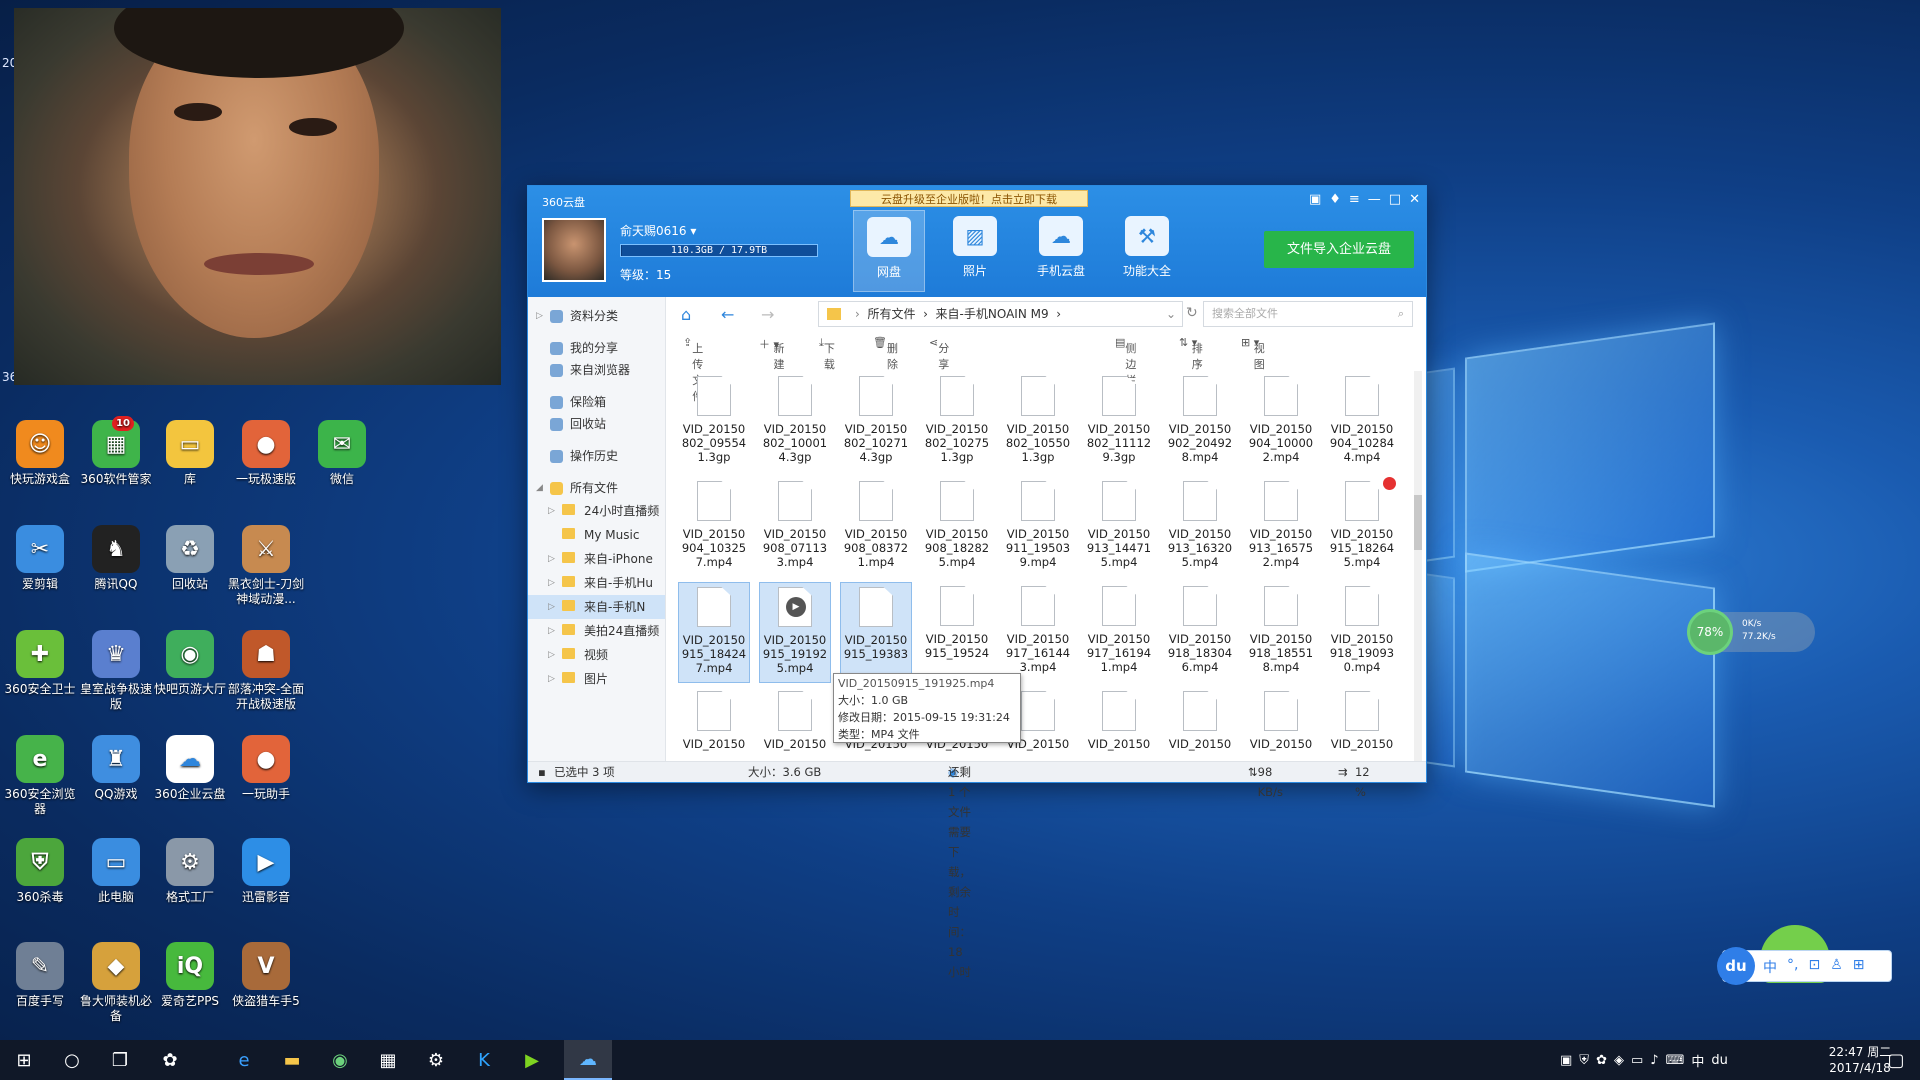 This screenshot has width=1920, height=1080. What do you see at coordinates (40, 975) in the screenshot?
I see `desktop-icon: ✎ 百度手写` at bounding box center [40, 975].